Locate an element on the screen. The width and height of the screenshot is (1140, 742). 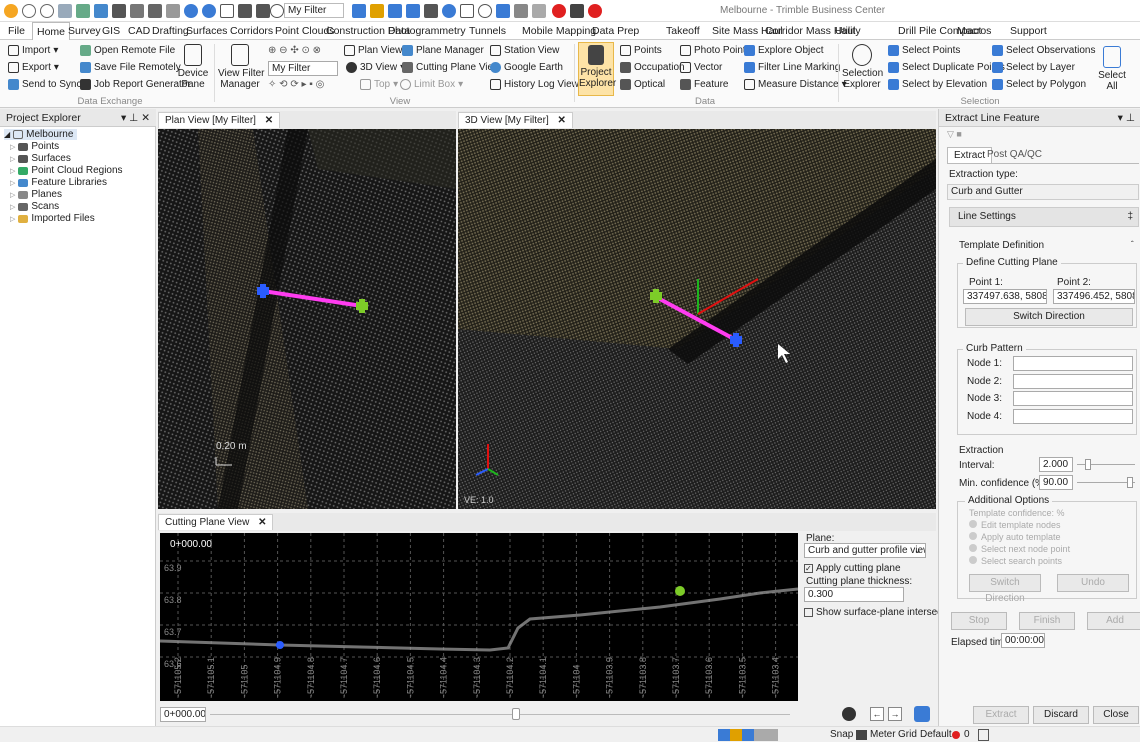
apply-cutting-plane-checkbox: ✓ Apply cutting plane is located at coordinates (852, 568).